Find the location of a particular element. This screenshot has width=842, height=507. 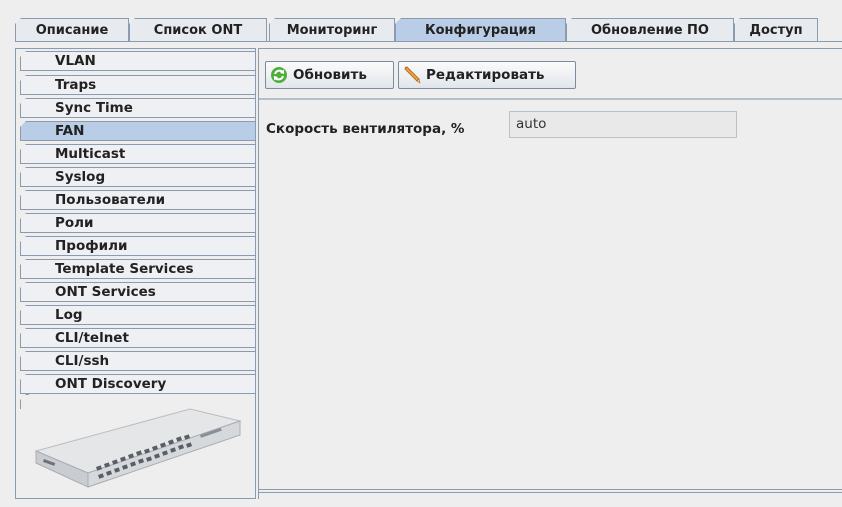

side-tab-ont-discovery: ONT Discovery is located at coordinates (137, 384).